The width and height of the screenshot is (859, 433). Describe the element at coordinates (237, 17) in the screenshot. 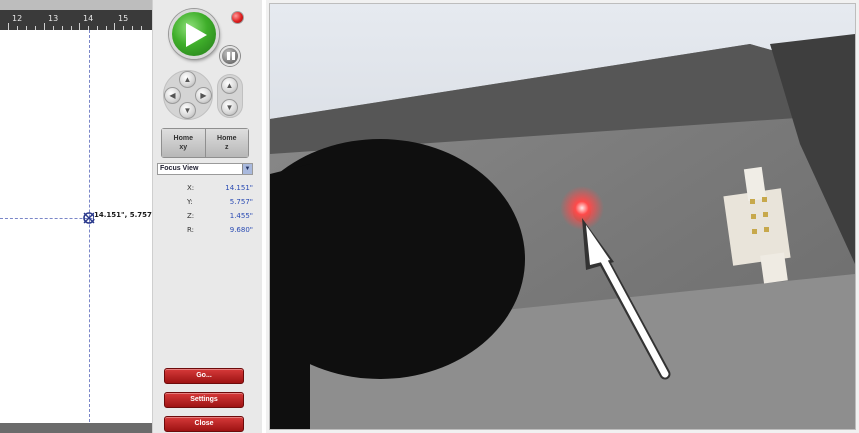

I see `stop-indicator-icon` at that location.